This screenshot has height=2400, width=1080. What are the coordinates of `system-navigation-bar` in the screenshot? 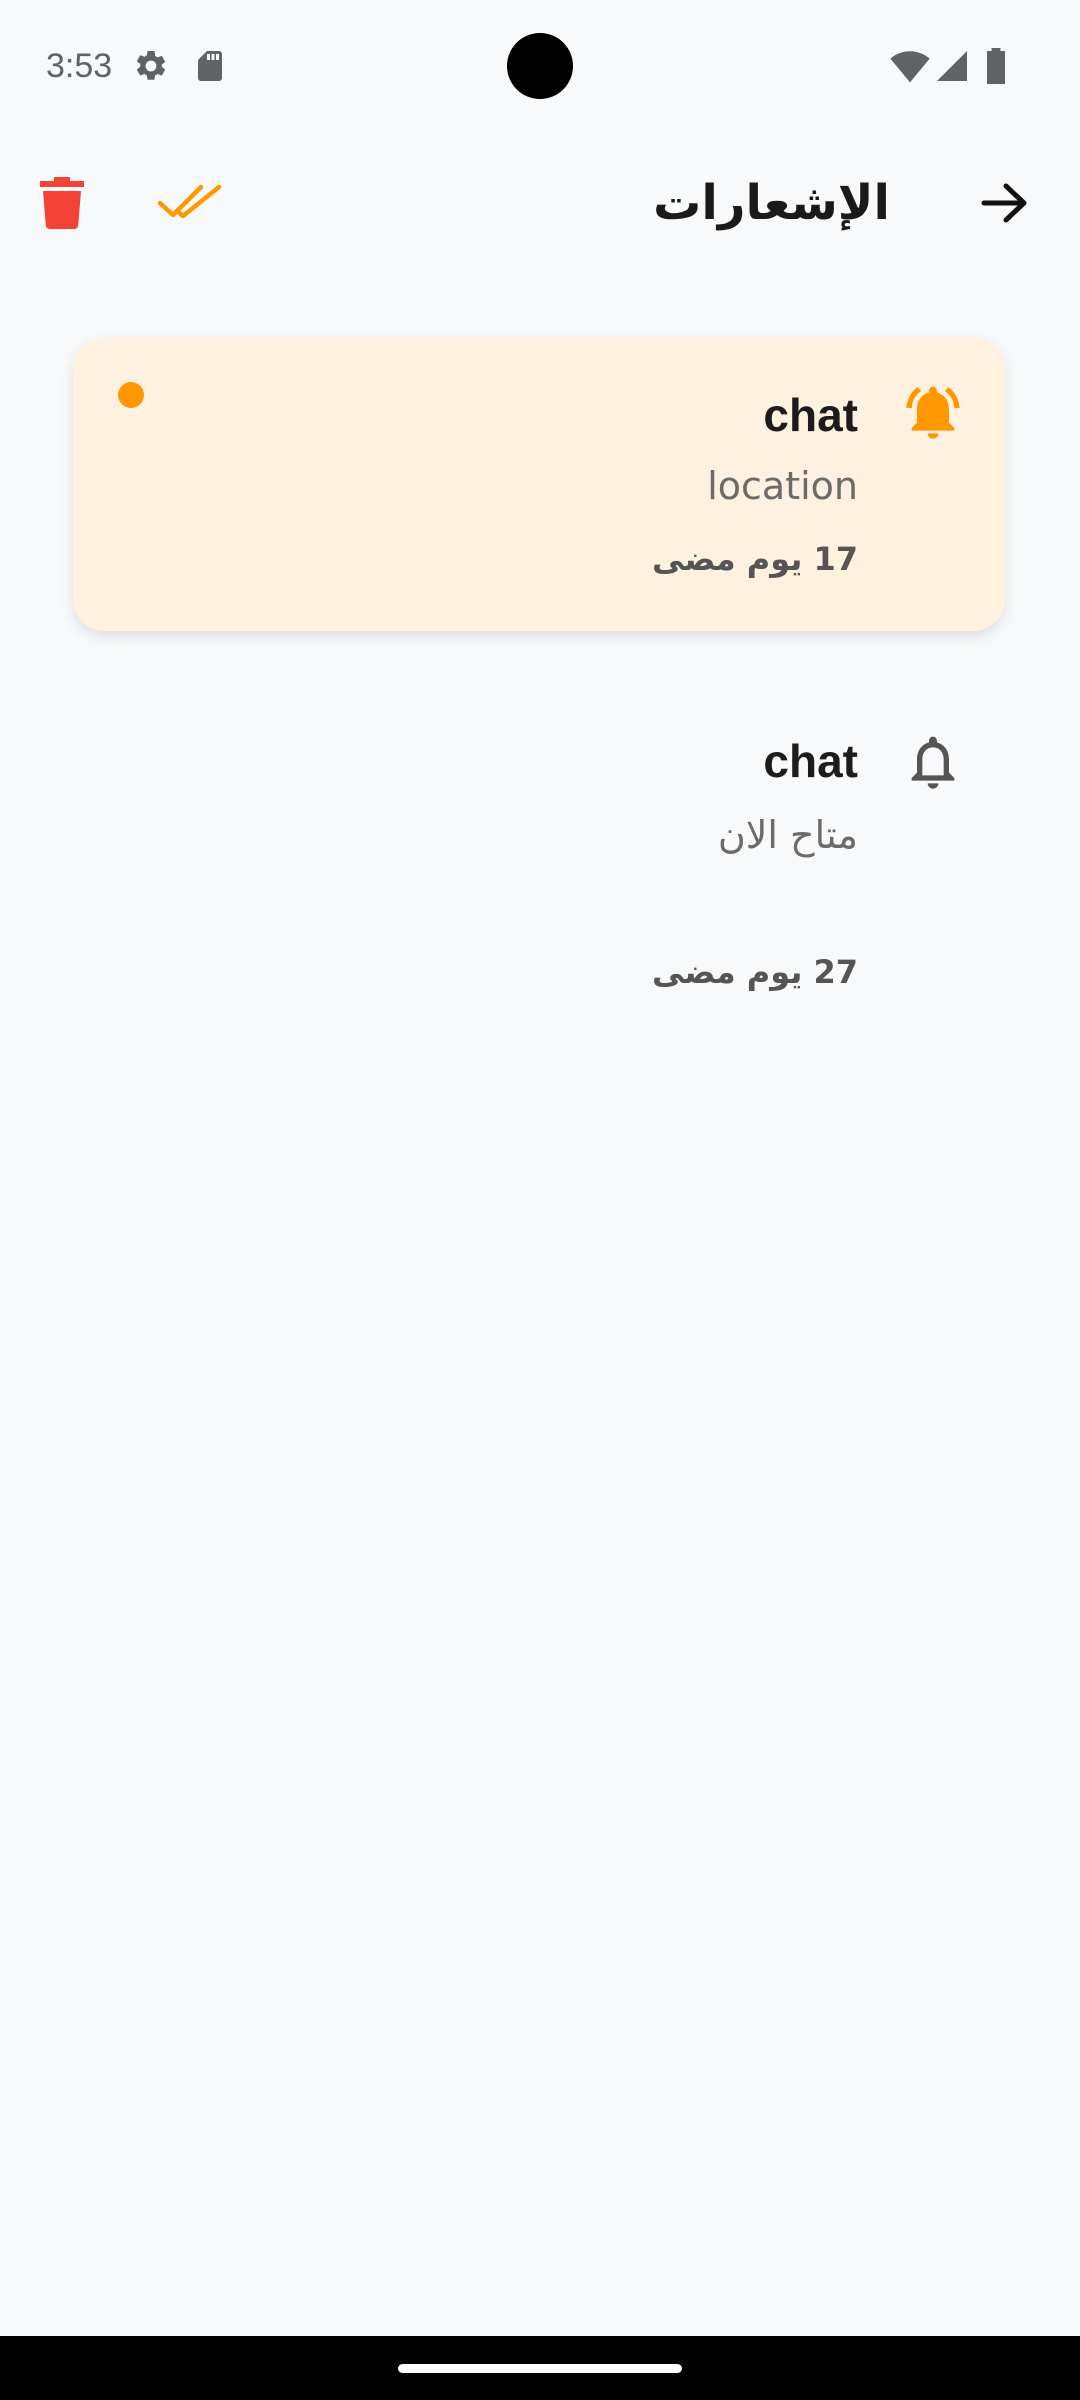 It's located at (540, 2368).